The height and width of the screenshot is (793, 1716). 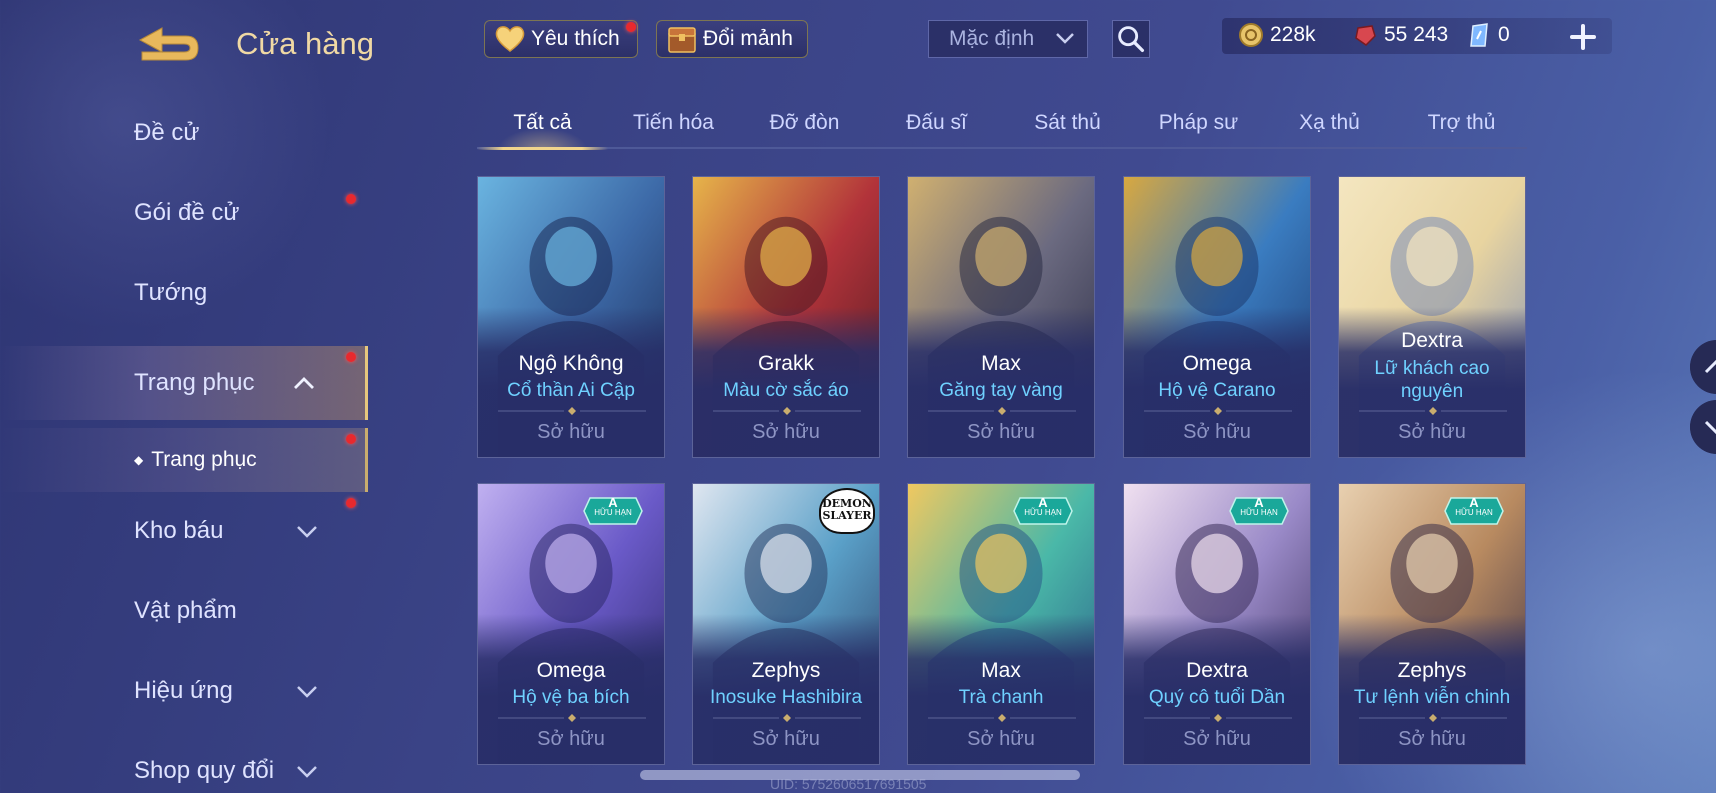 I want to click on sort-dropdown: Mặc định, so click(x=1008, y=39).